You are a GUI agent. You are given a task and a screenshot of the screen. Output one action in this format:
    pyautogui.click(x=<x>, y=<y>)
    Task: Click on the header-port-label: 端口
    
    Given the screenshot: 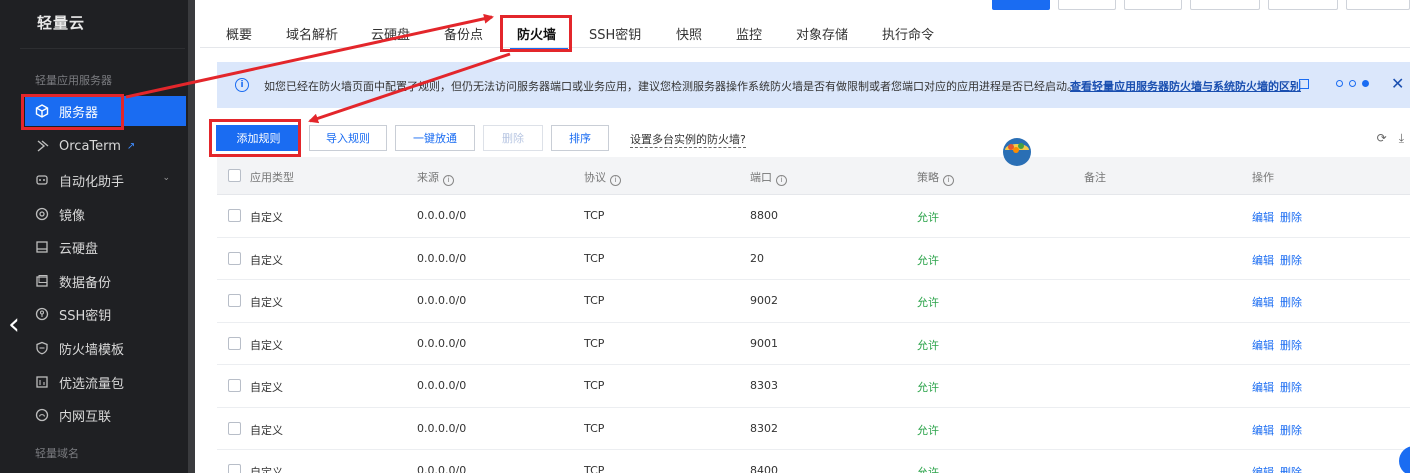 What is the action you would take?
    pyautogui.click(x=761, y=177)
    